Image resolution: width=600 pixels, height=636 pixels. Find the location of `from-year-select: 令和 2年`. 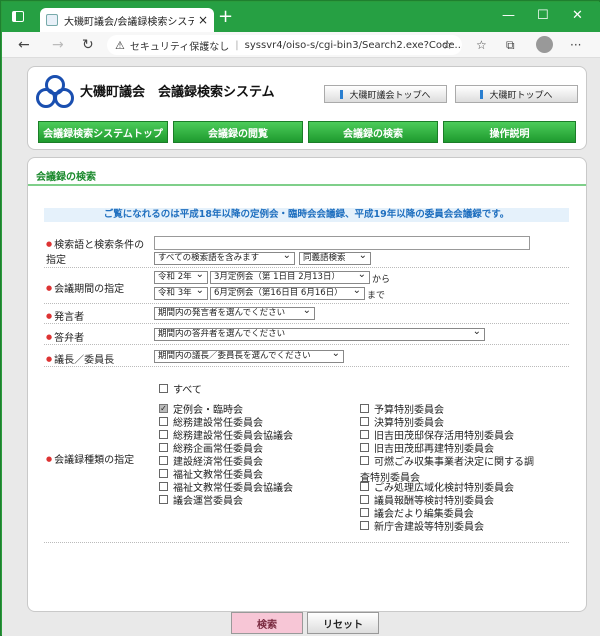

from-year-select: 令和 2年 is located at coordinates (181, 277).